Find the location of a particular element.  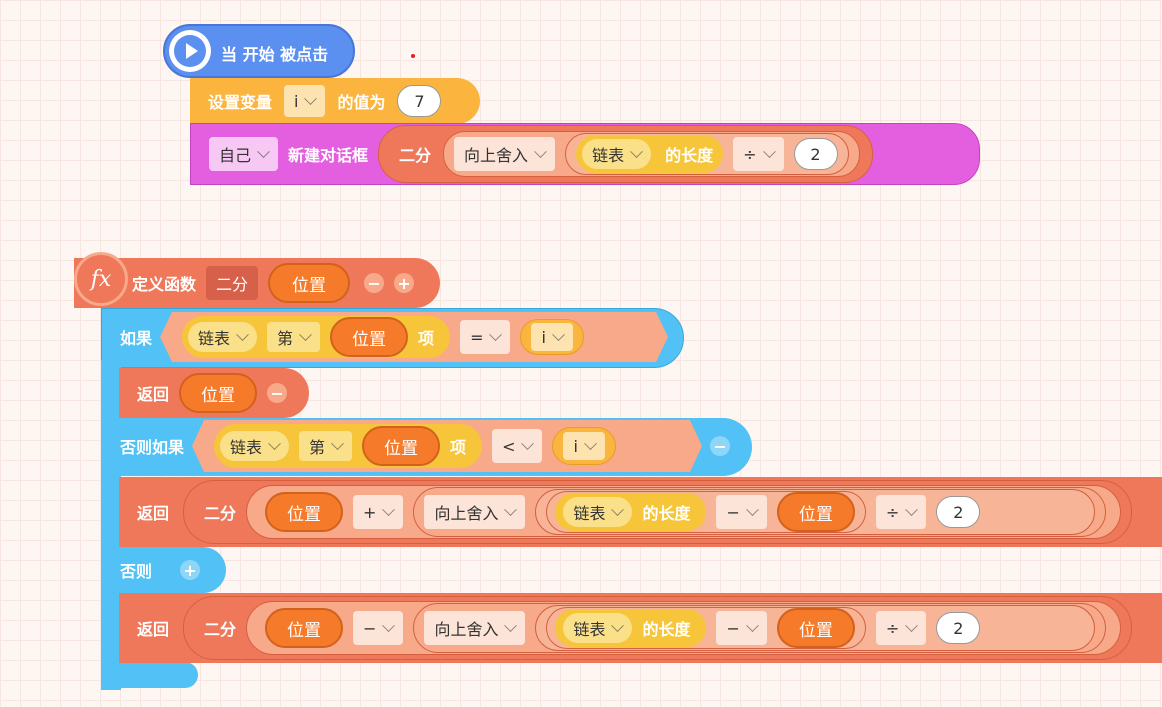

return-block-3: 返回 二分 位置 − 向上舍入 链表 的长度 − 位置 ÷ 2 is located at coordinates (640, 628).